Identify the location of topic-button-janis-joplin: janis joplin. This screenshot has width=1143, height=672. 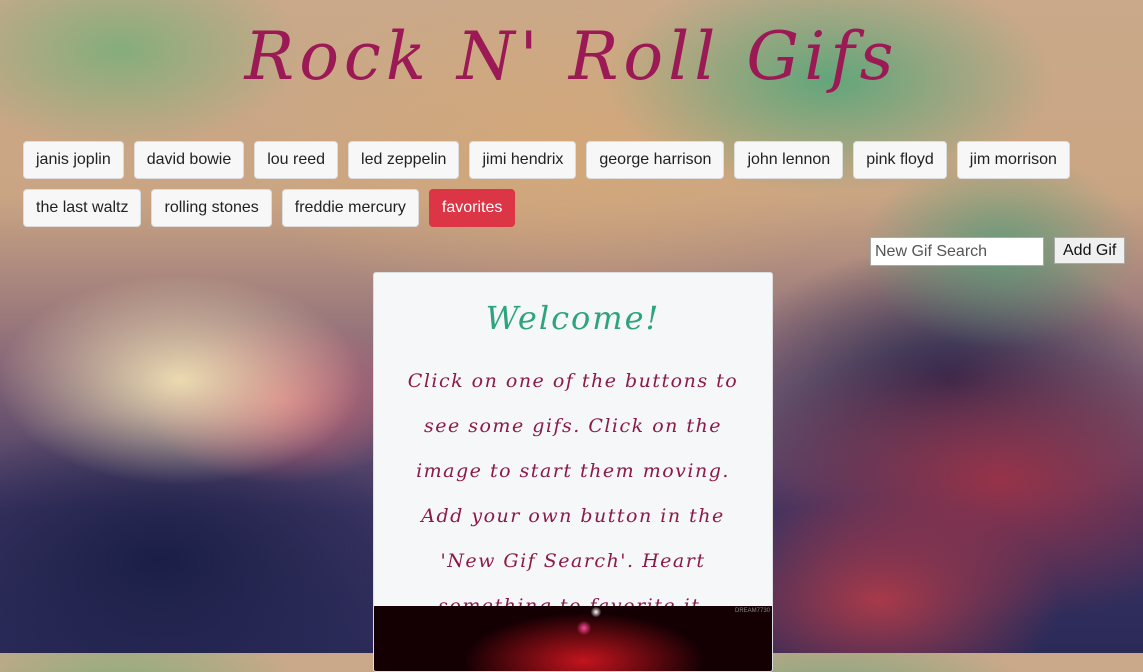
(73, 160).